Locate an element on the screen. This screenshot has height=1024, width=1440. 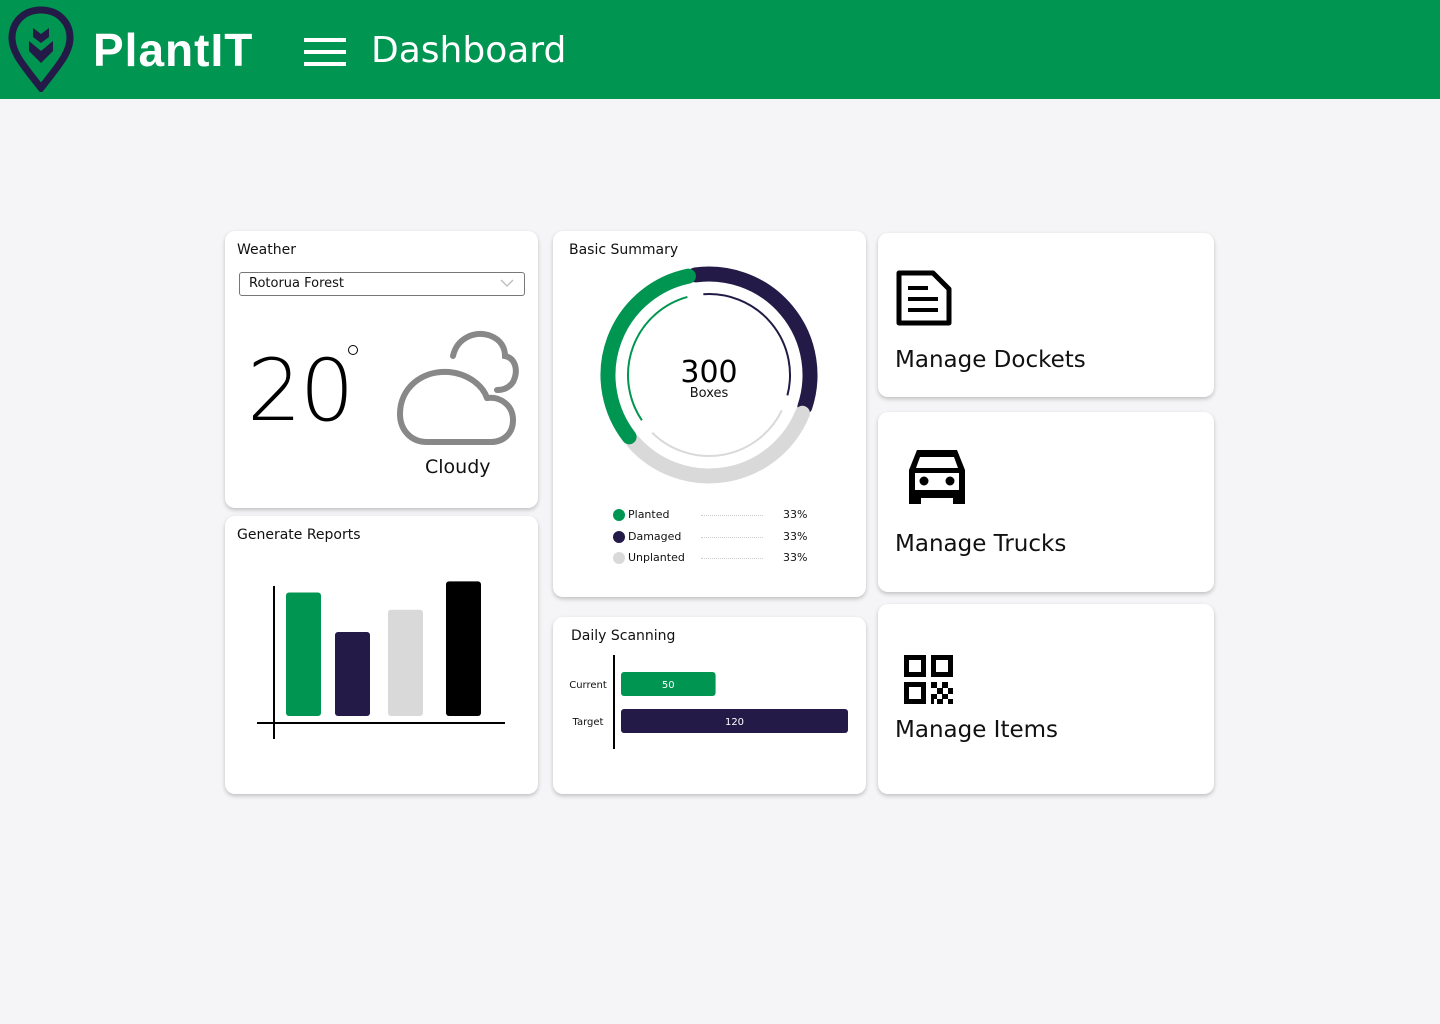
scanning-bar-chart: 50 Current 120 Target is located at coordinates (708, 702).